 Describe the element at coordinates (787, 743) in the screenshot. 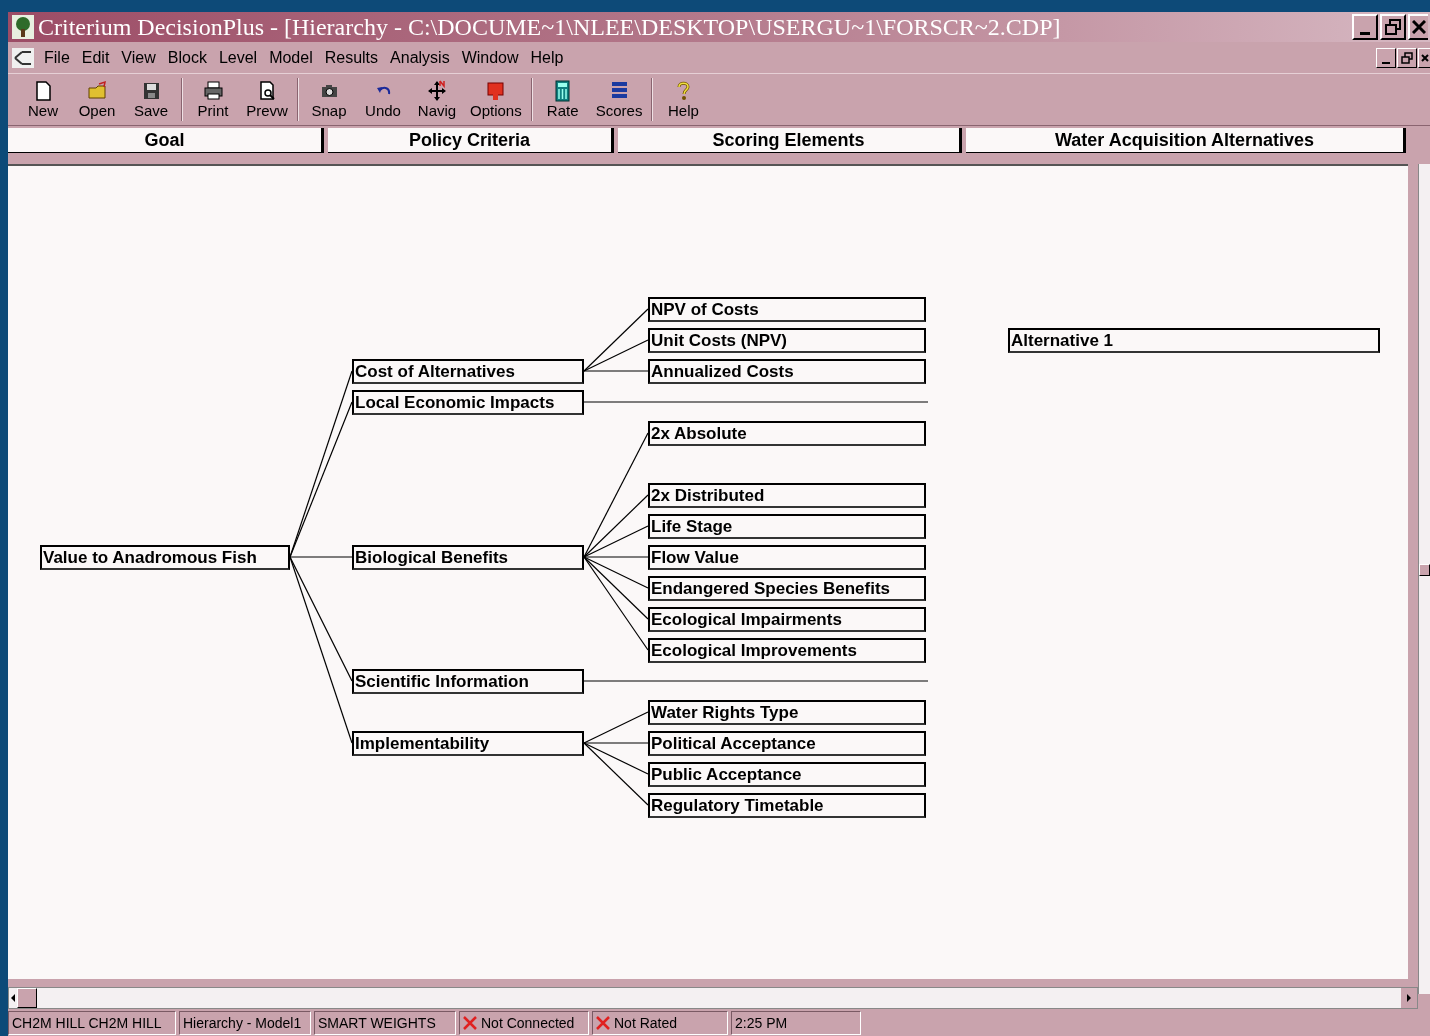

I see `hierarchy-node: Political Acceptance` at that location.